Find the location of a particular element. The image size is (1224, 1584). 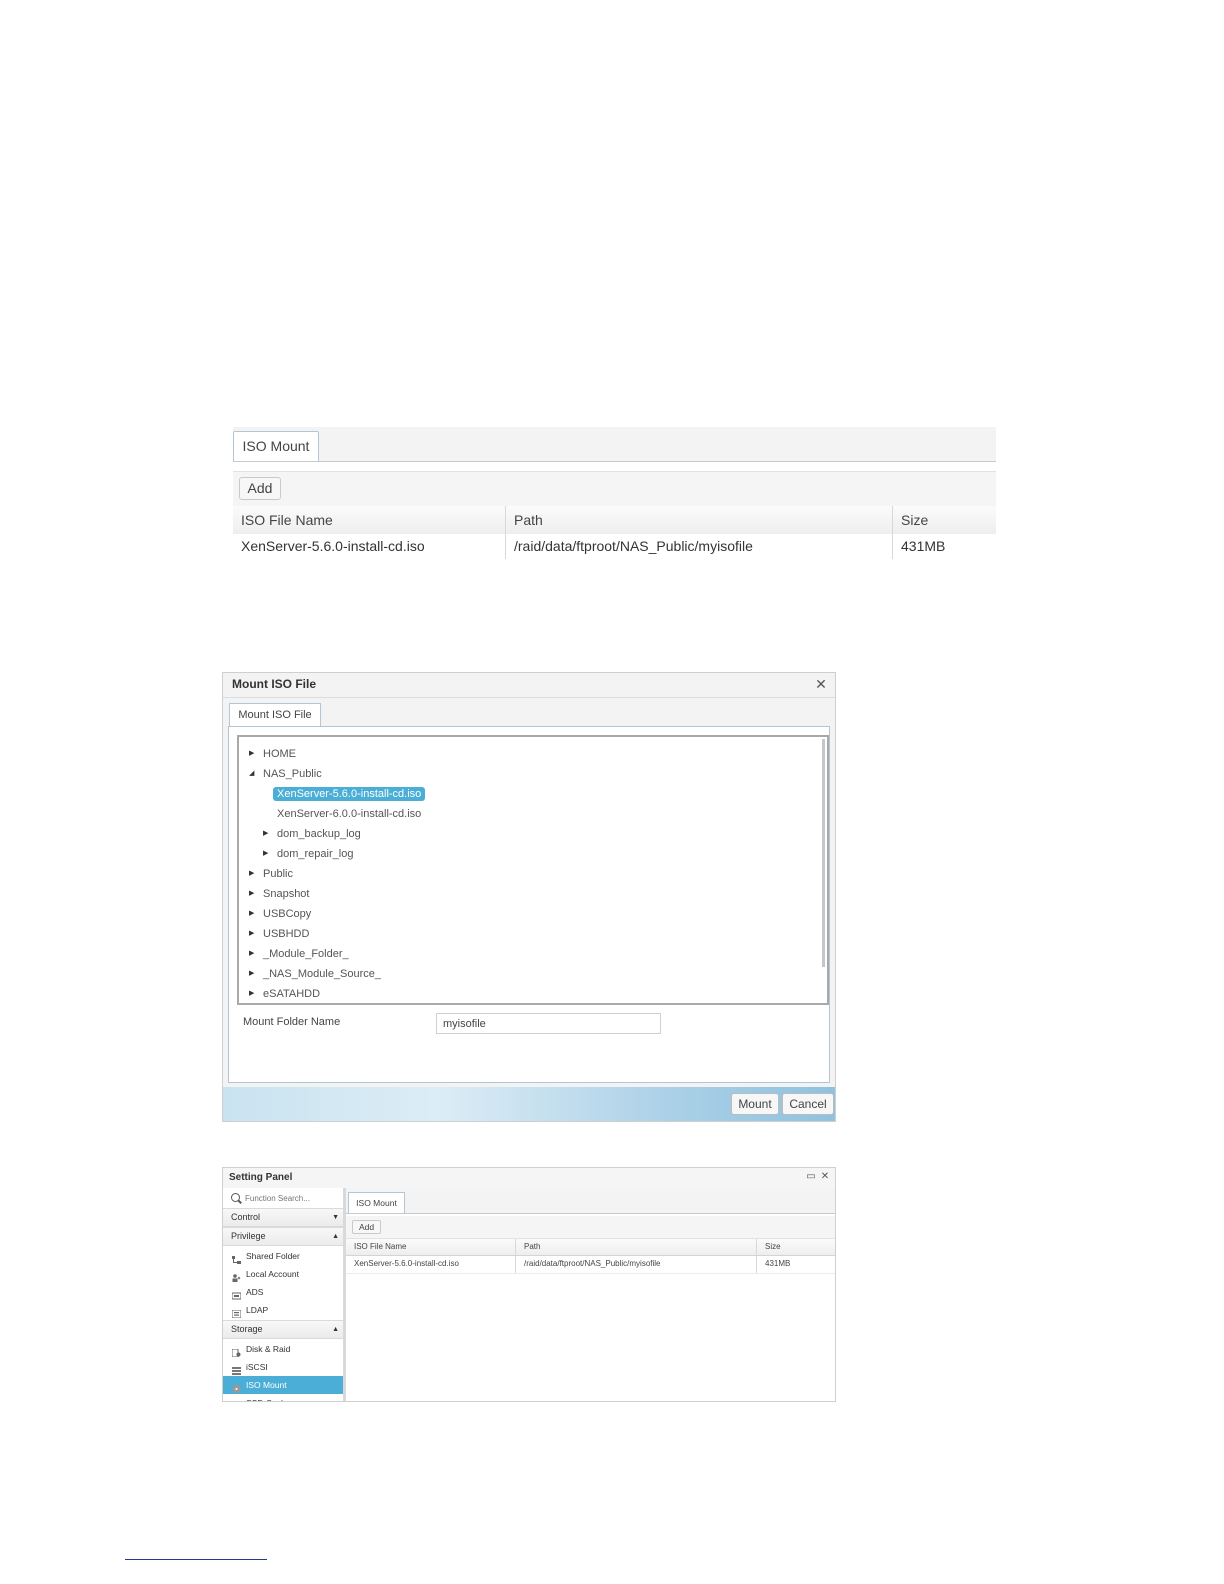

tree-node: ▶ Snapshot is located at coordinates (279, 894).